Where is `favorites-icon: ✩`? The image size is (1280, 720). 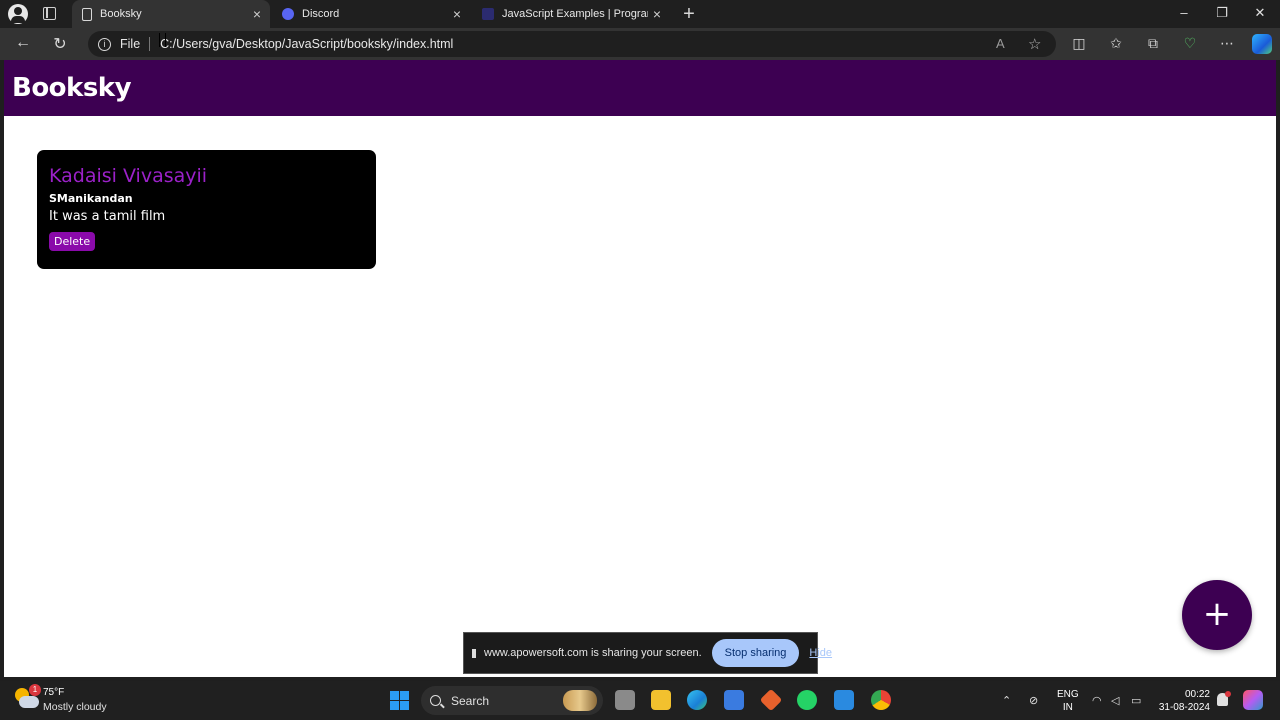
favorites-icon: ✩ is located at coordinates (1116, 43).